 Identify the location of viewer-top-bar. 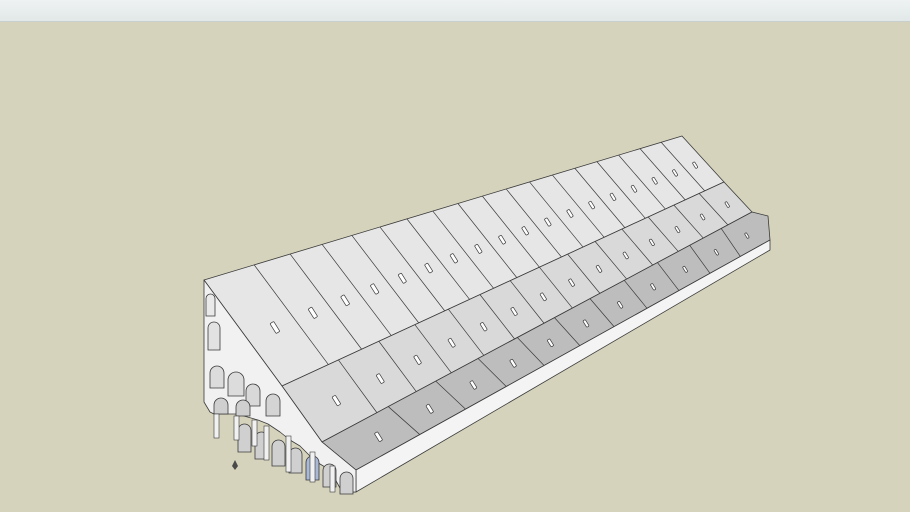
(455, 11).